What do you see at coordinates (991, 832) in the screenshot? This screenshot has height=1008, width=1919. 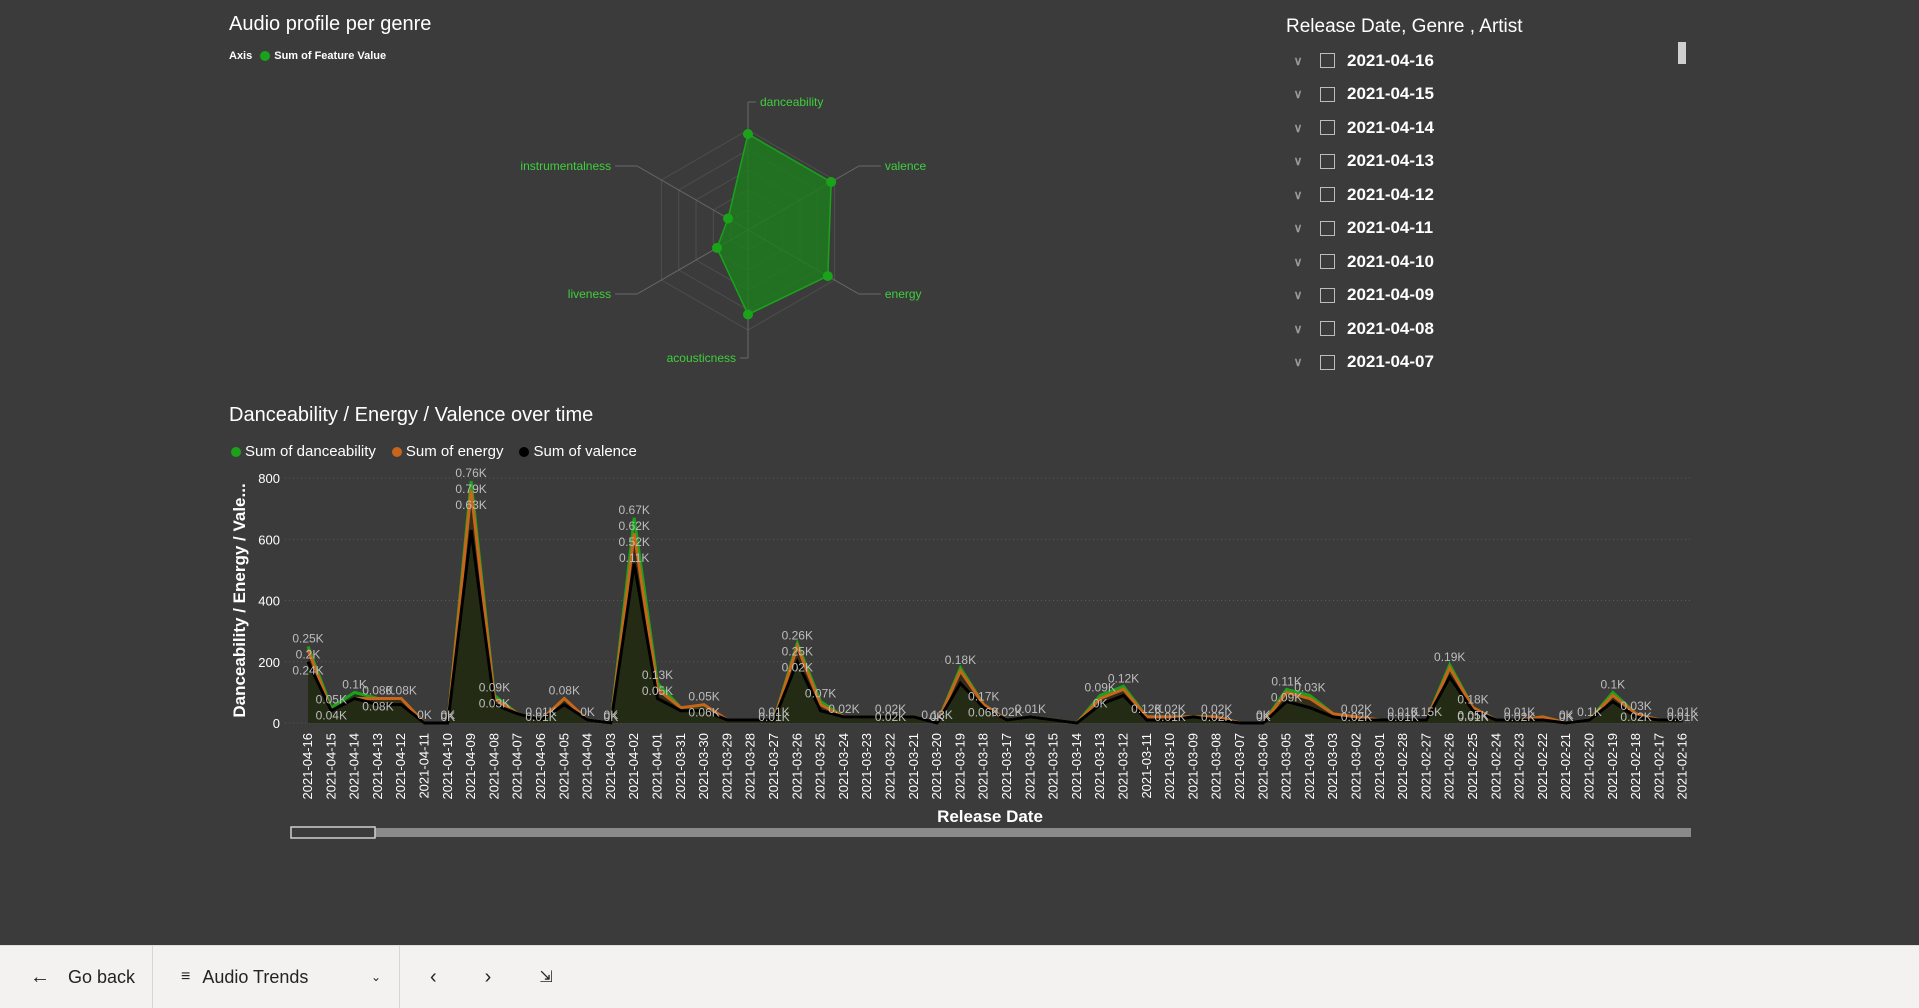 I see `x-scrollbar-track` at bounding box center [991, 832].